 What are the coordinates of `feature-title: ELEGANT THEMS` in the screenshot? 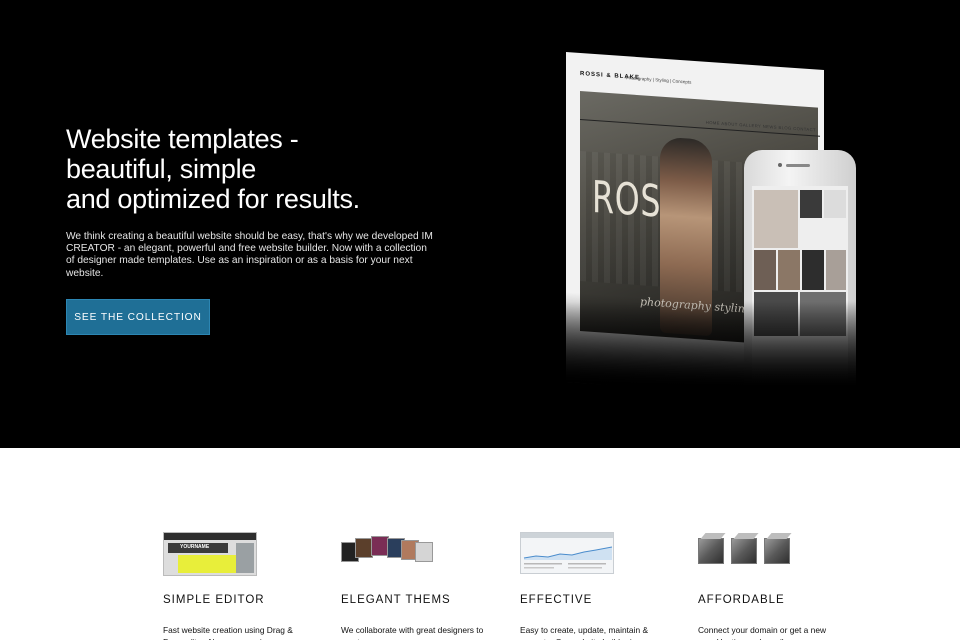 It's located at (396, 600).